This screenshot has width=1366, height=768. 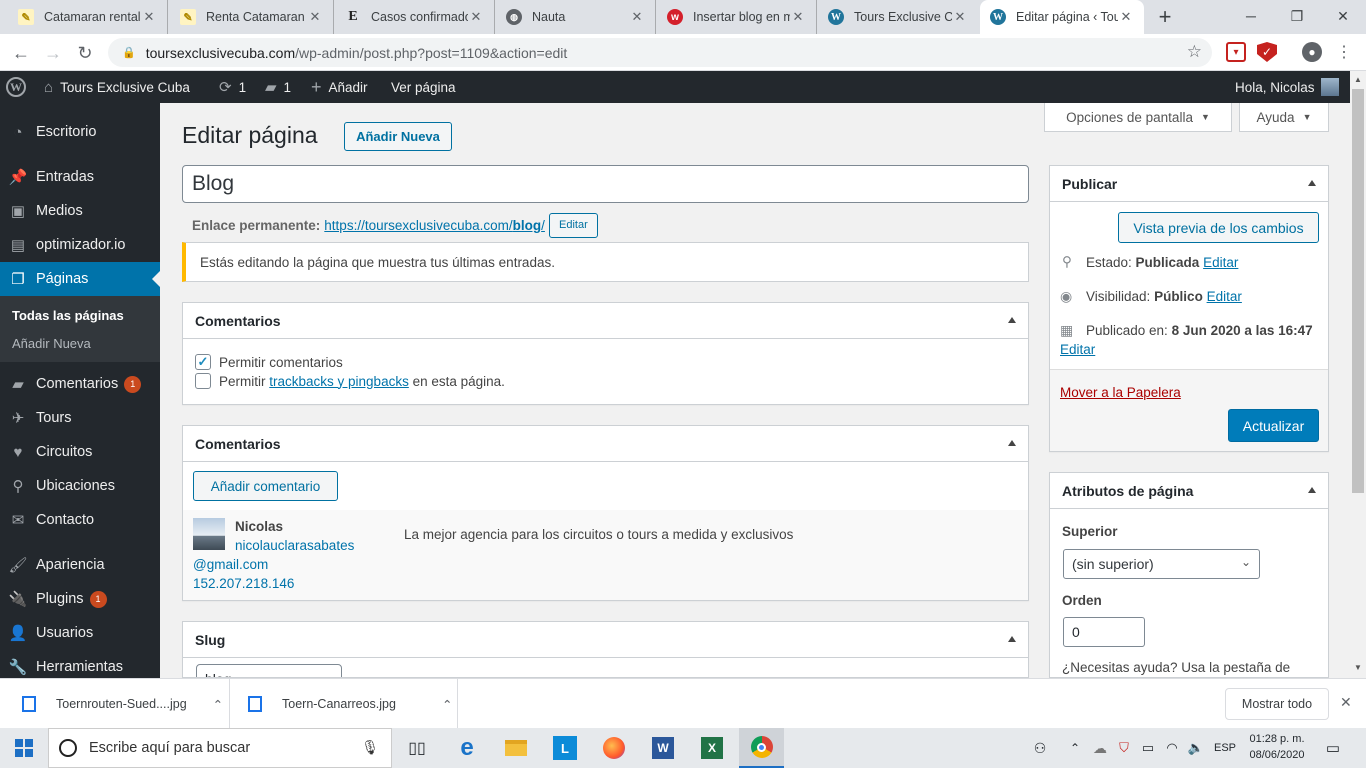 I want to click on sidebar-item-escritorio: ◔ Escritorio, so click(x=80, y=132).